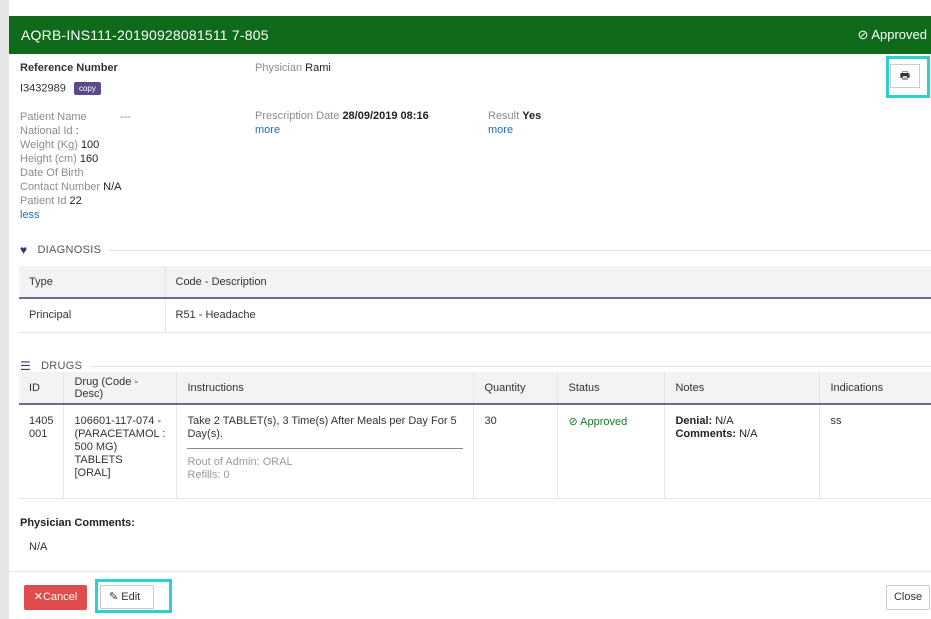 The width and height of the screenshot is (931, 619). What do you see at coordinates (55, 597) in the screenshot?
I see `cancel-button: ✕Cancel` at bounding box center [55, 597].